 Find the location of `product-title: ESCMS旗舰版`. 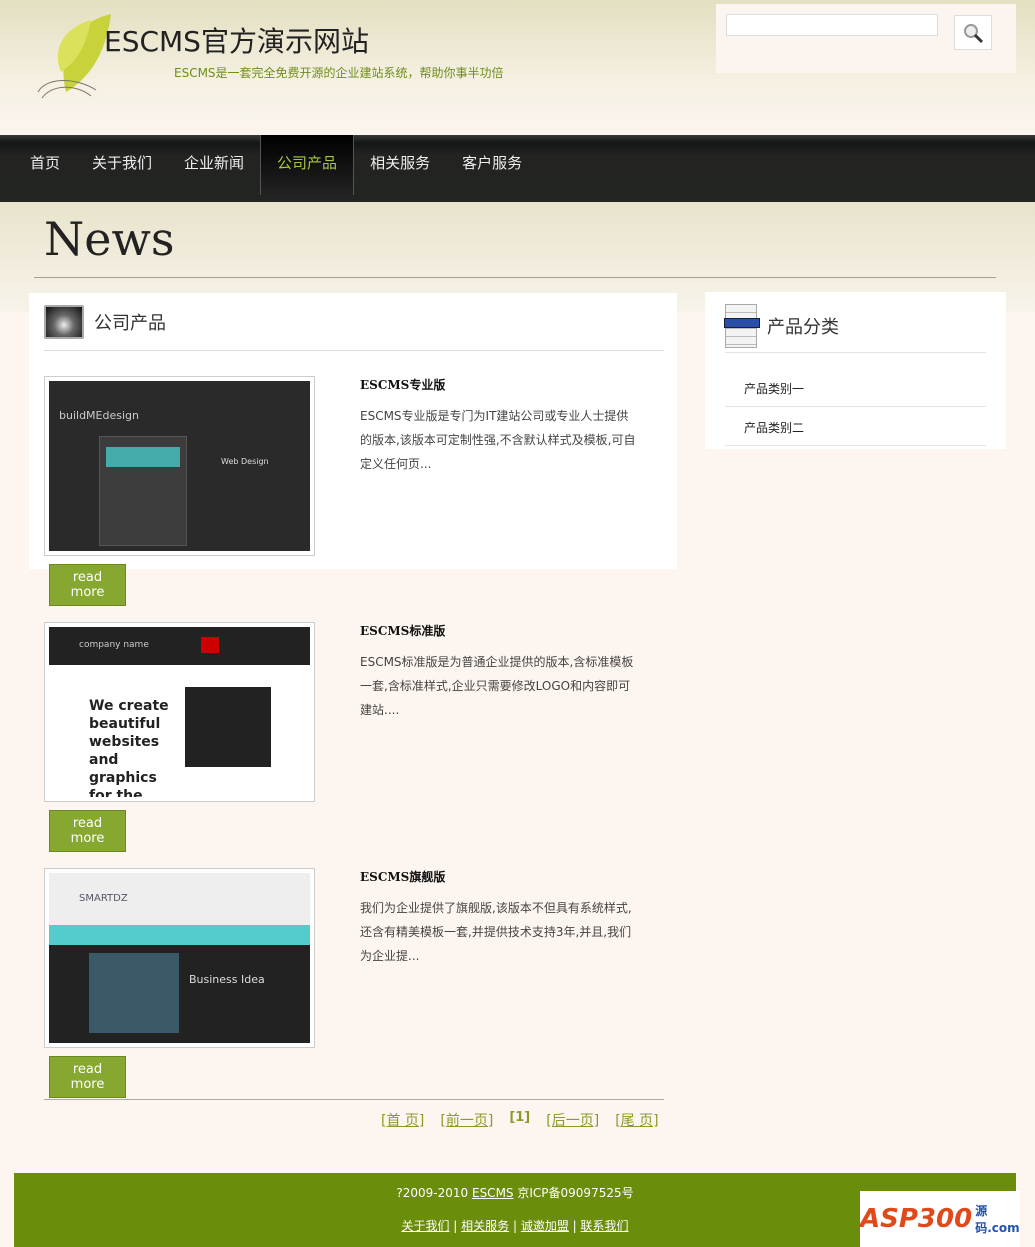

product-title: ESCMS旗舰版 is located at coordinates (402, 876).